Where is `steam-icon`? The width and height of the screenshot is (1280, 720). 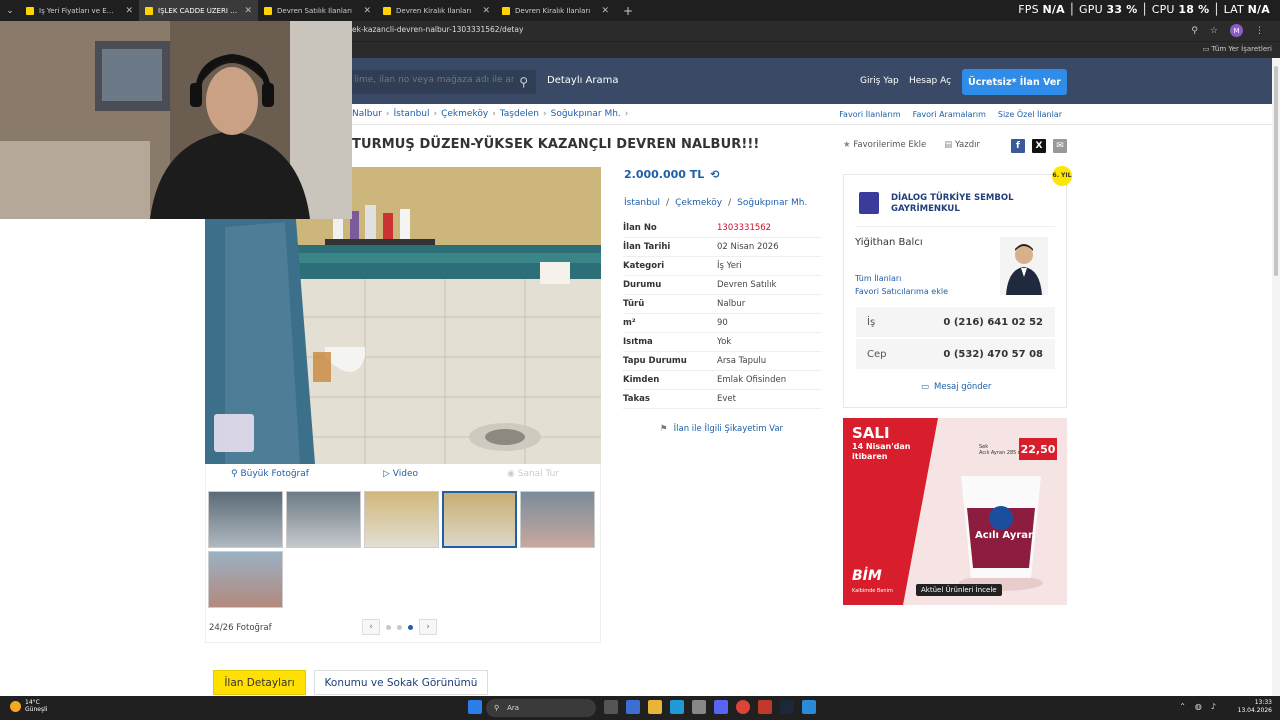 steam-icon is located at coordinates (787, 707).